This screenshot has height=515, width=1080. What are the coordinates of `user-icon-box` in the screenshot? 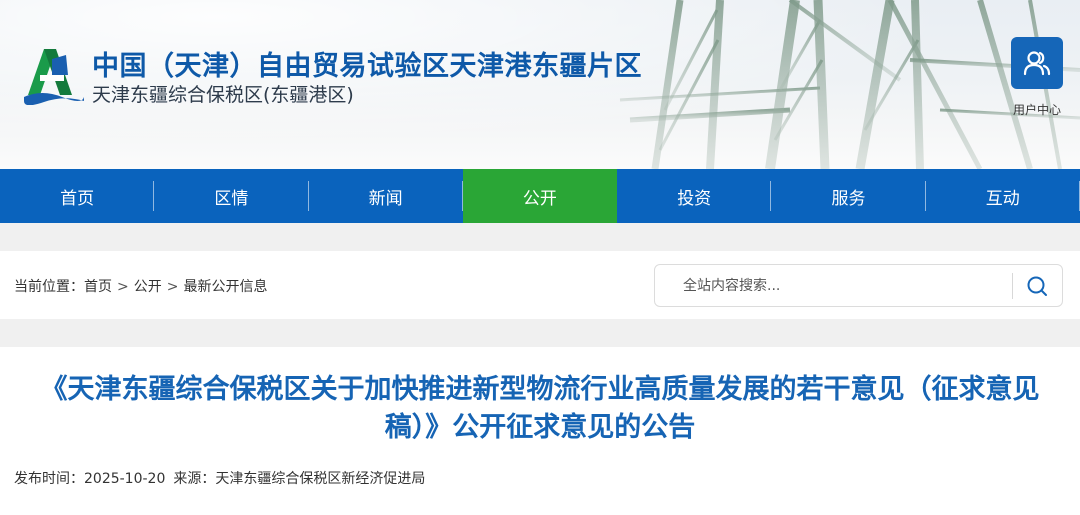 It's located at (1037, 63).